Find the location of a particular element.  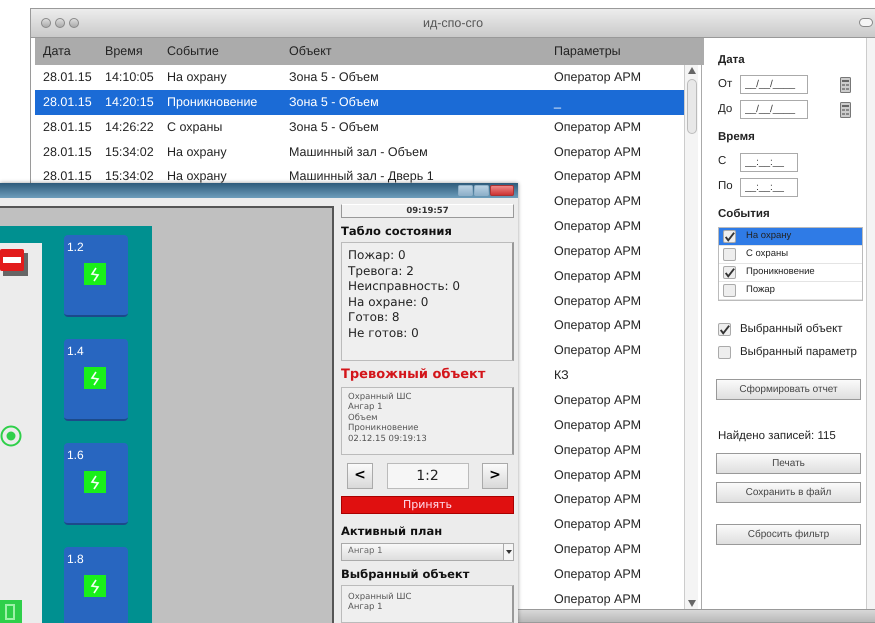

table-cell-text: С охраны is located at coordinates (195, 127).